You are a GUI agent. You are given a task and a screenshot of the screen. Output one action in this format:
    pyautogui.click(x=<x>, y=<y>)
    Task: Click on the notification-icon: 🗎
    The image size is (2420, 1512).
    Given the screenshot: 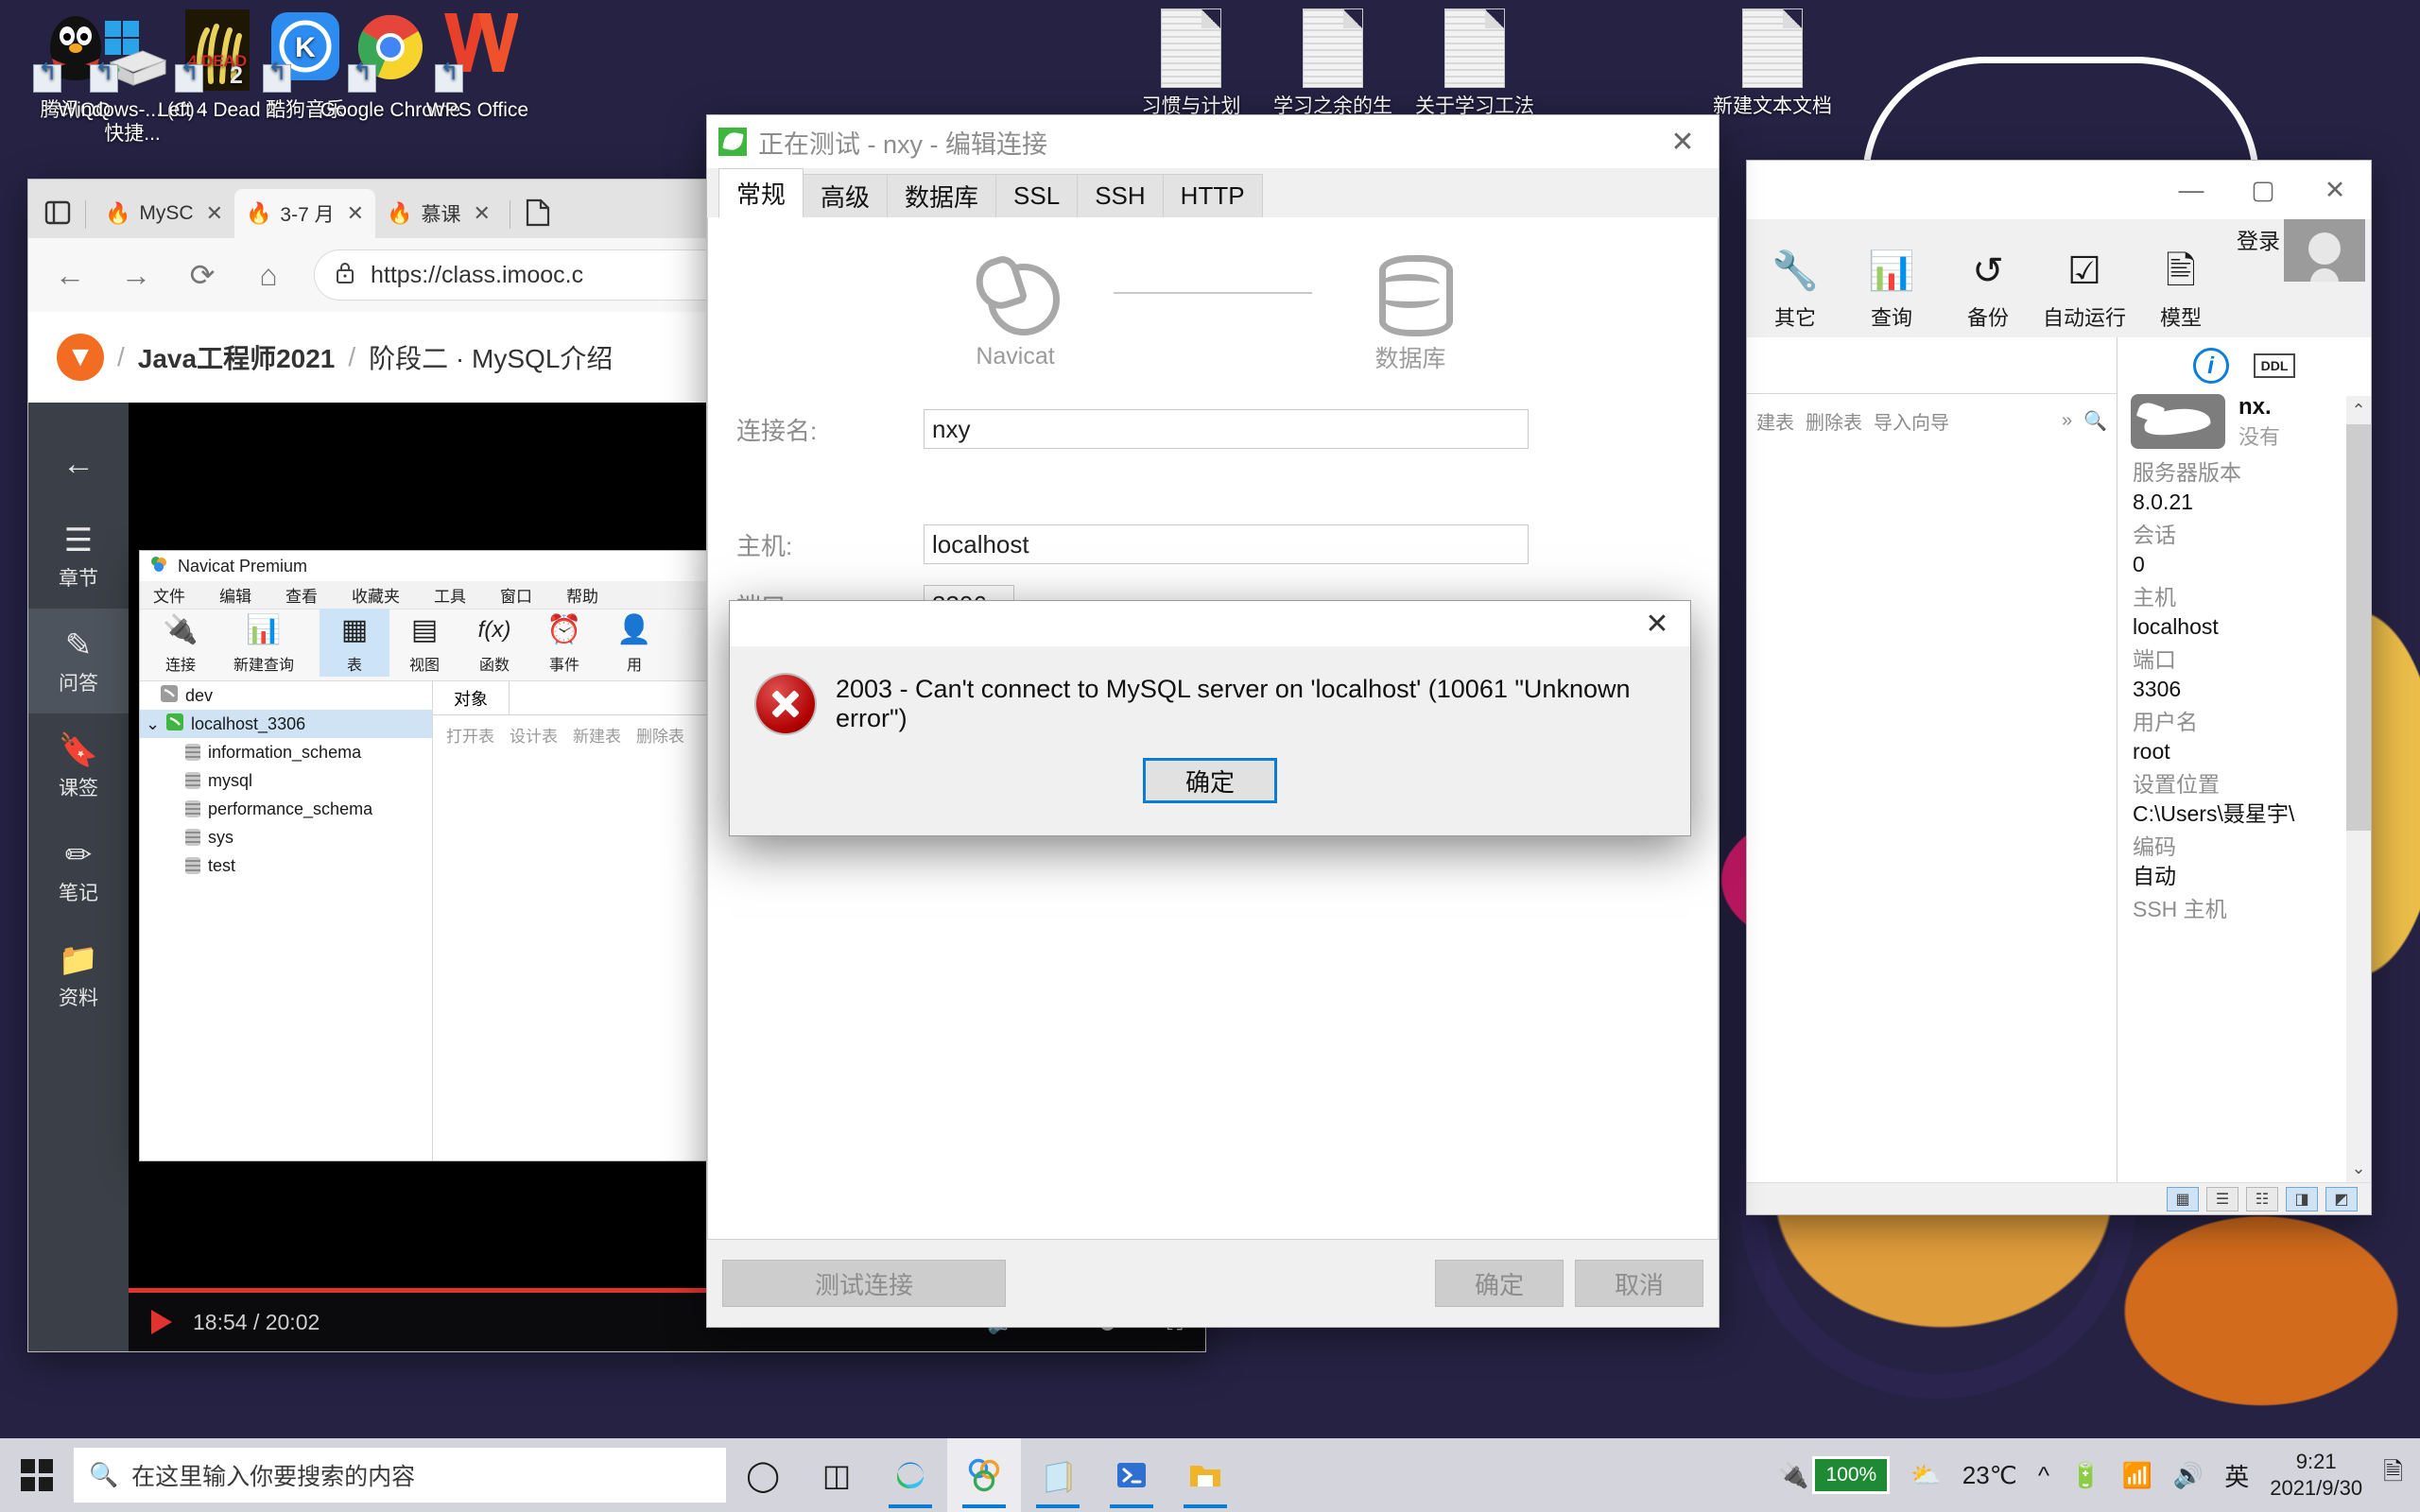 What is the action you would take?
    pyautogui.click(x=2393, y=1475)
    